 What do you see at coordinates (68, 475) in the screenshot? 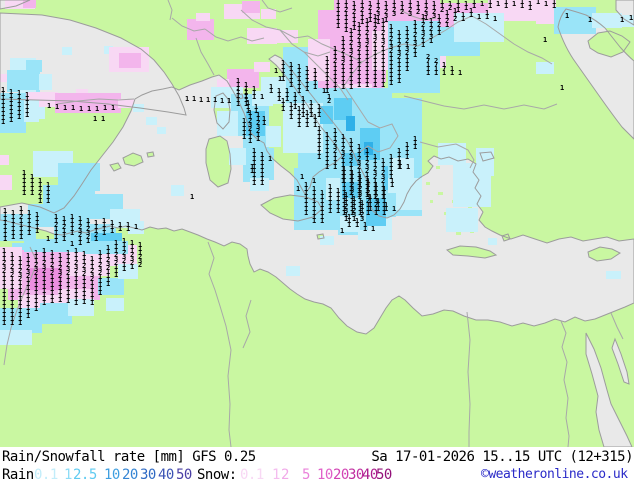
I see `legend-value: 1` at bounding box center [68, 475].